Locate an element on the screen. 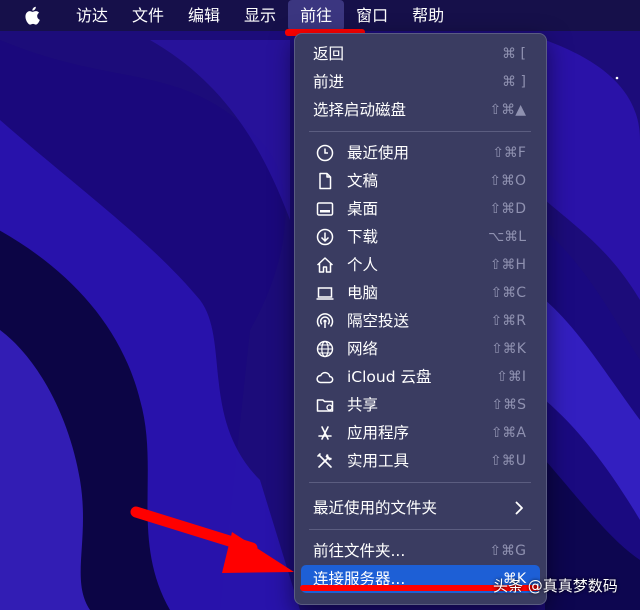 Image resolution: width=640 pixels, height=610 pixels. download-icon is located at coordinates (325, 237).